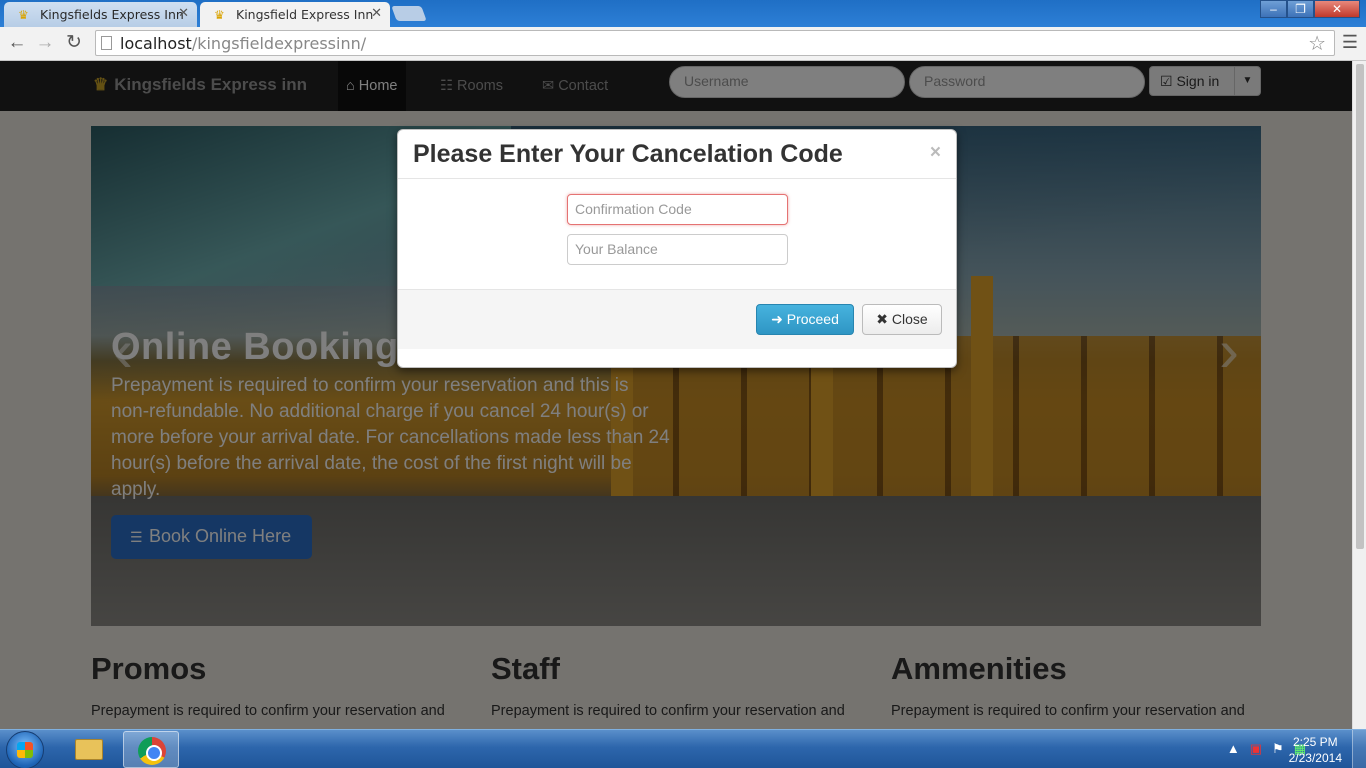  What do you see at coordinates (1315, 742) in the screenshot?
I see `clock-time: 2:25 PM` at bounding box center [1315, 742].